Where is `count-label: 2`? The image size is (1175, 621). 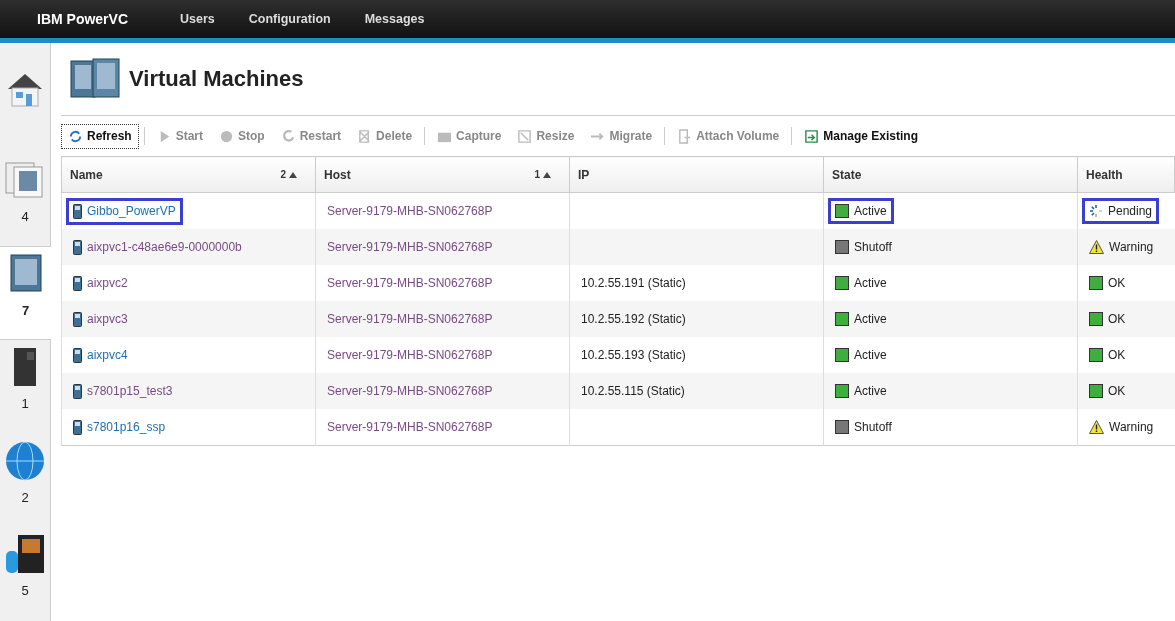
count-label: 2 is located at coordinates (25, 497).